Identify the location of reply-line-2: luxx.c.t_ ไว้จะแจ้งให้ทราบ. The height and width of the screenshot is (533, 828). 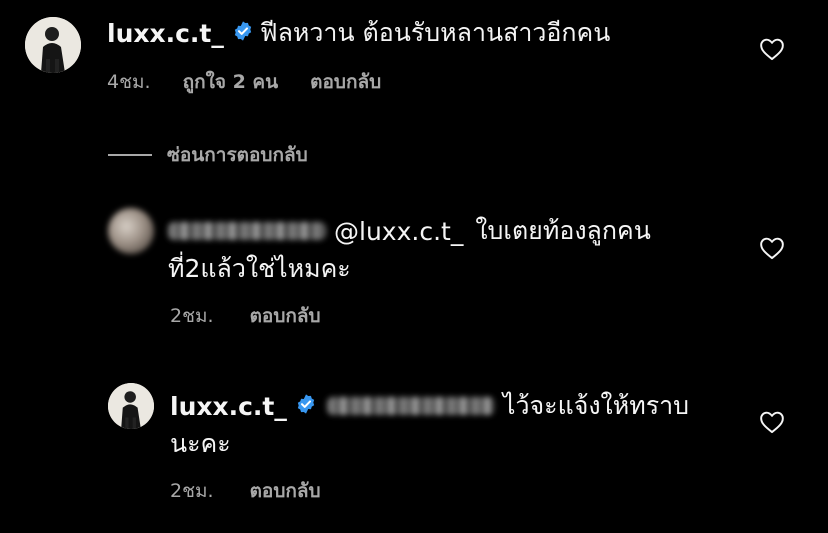
(429, 406).